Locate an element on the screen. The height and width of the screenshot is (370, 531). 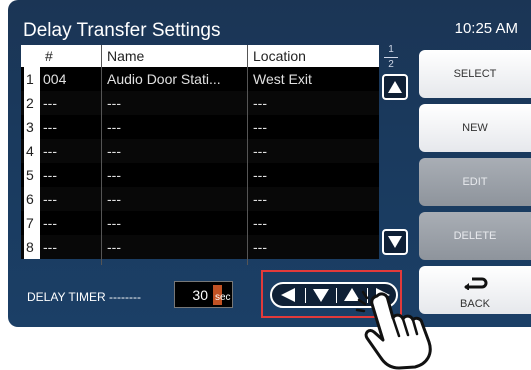
page-title: Delay Transfer Settings is located at coordinates (122, 30).